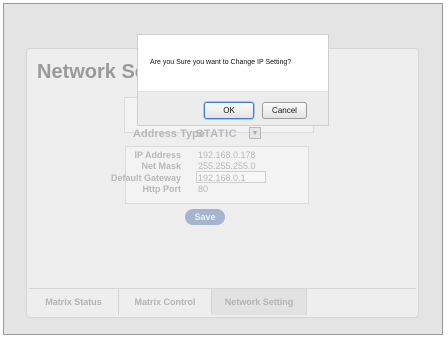 The width and height of the screenshot is (448, 340). I want to click on net-mask-field: 255.255.255.0, so click(227, 166).